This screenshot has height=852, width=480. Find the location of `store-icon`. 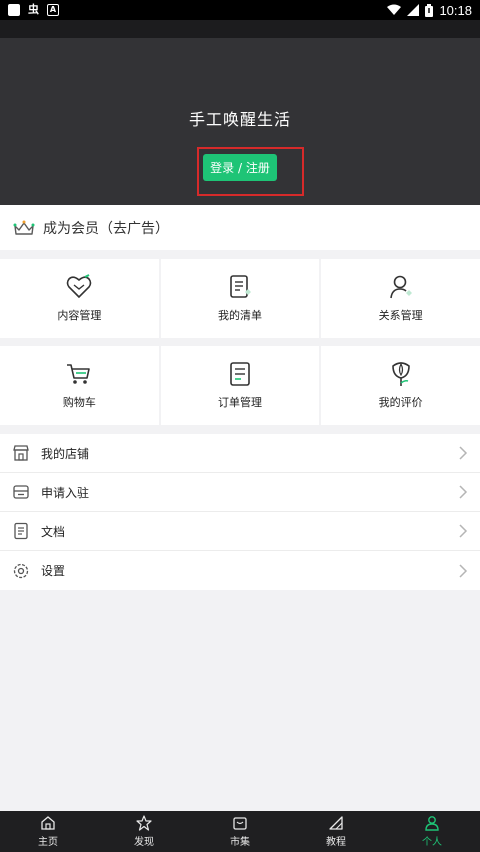

store-icon is located at coordinates (21, 453).